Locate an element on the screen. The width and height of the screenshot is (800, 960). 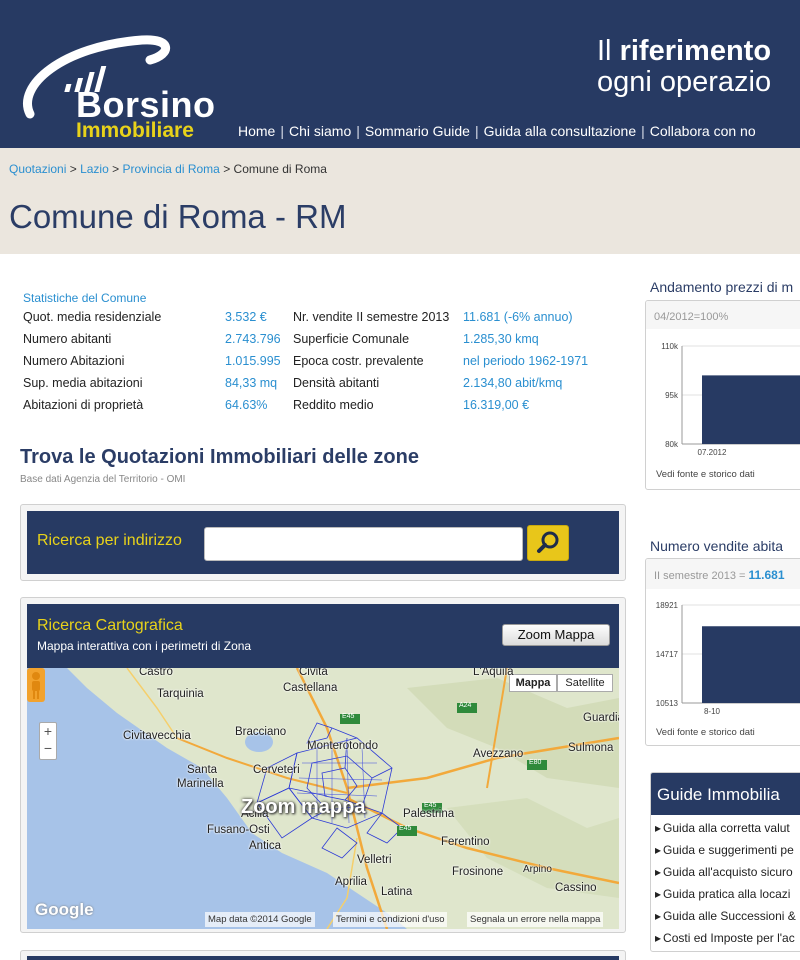
map-type-satellite: Satellite is located at coordinates (585, 683).